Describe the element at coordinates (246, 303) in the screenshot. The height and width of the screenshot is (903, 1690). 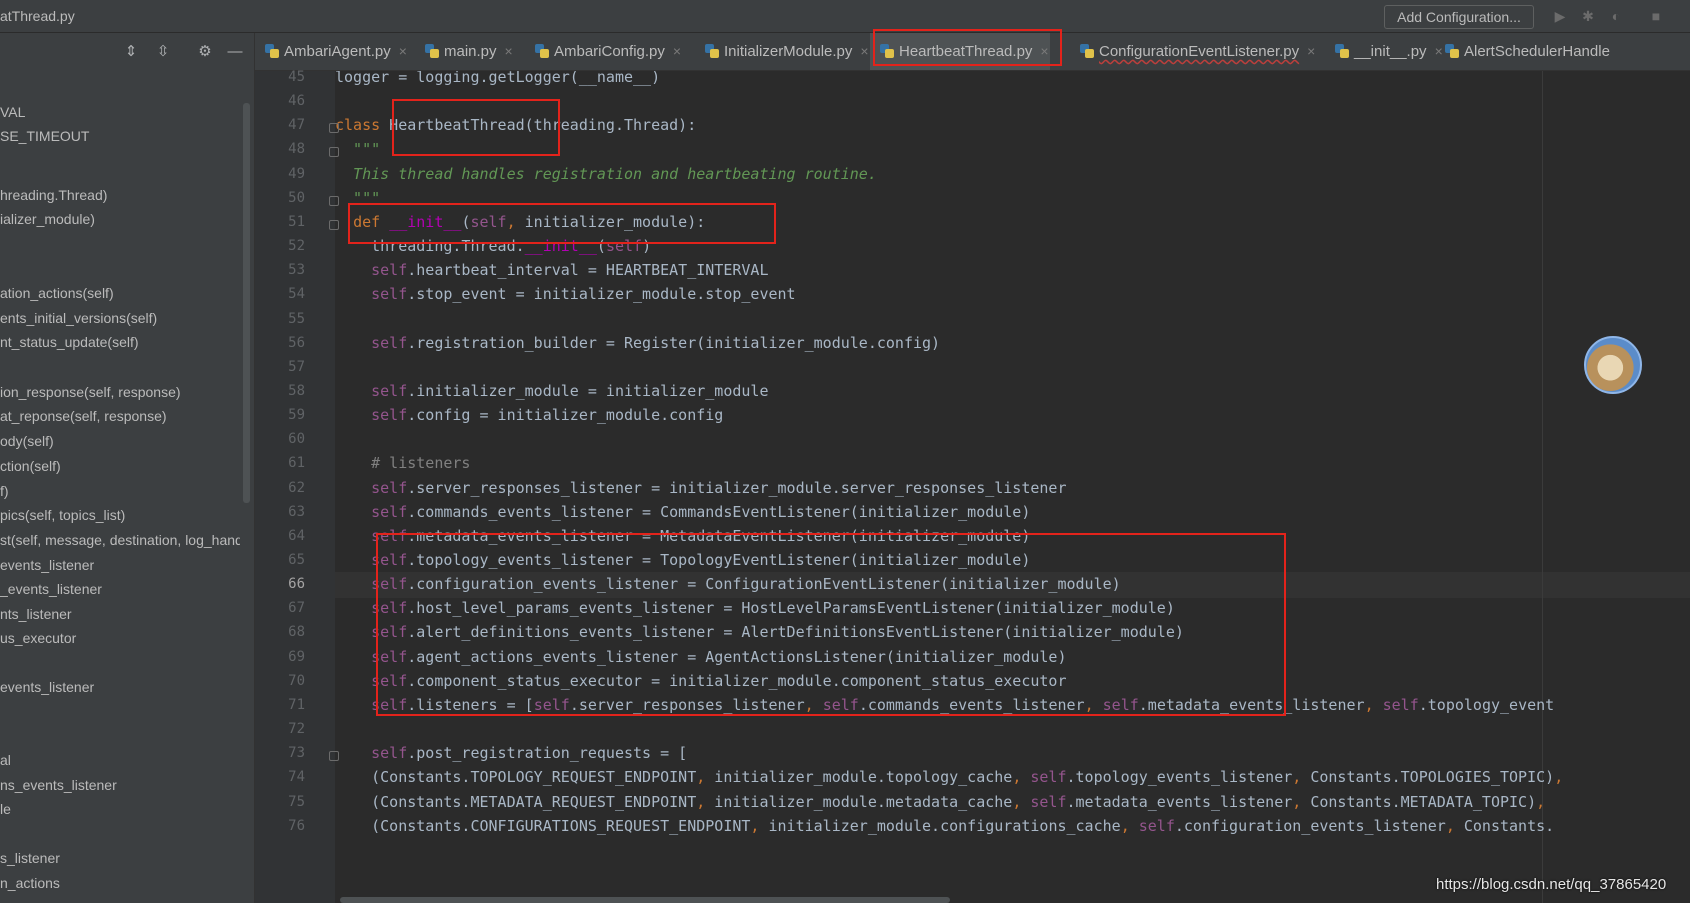
I see `structure-scrollbar` at that location.